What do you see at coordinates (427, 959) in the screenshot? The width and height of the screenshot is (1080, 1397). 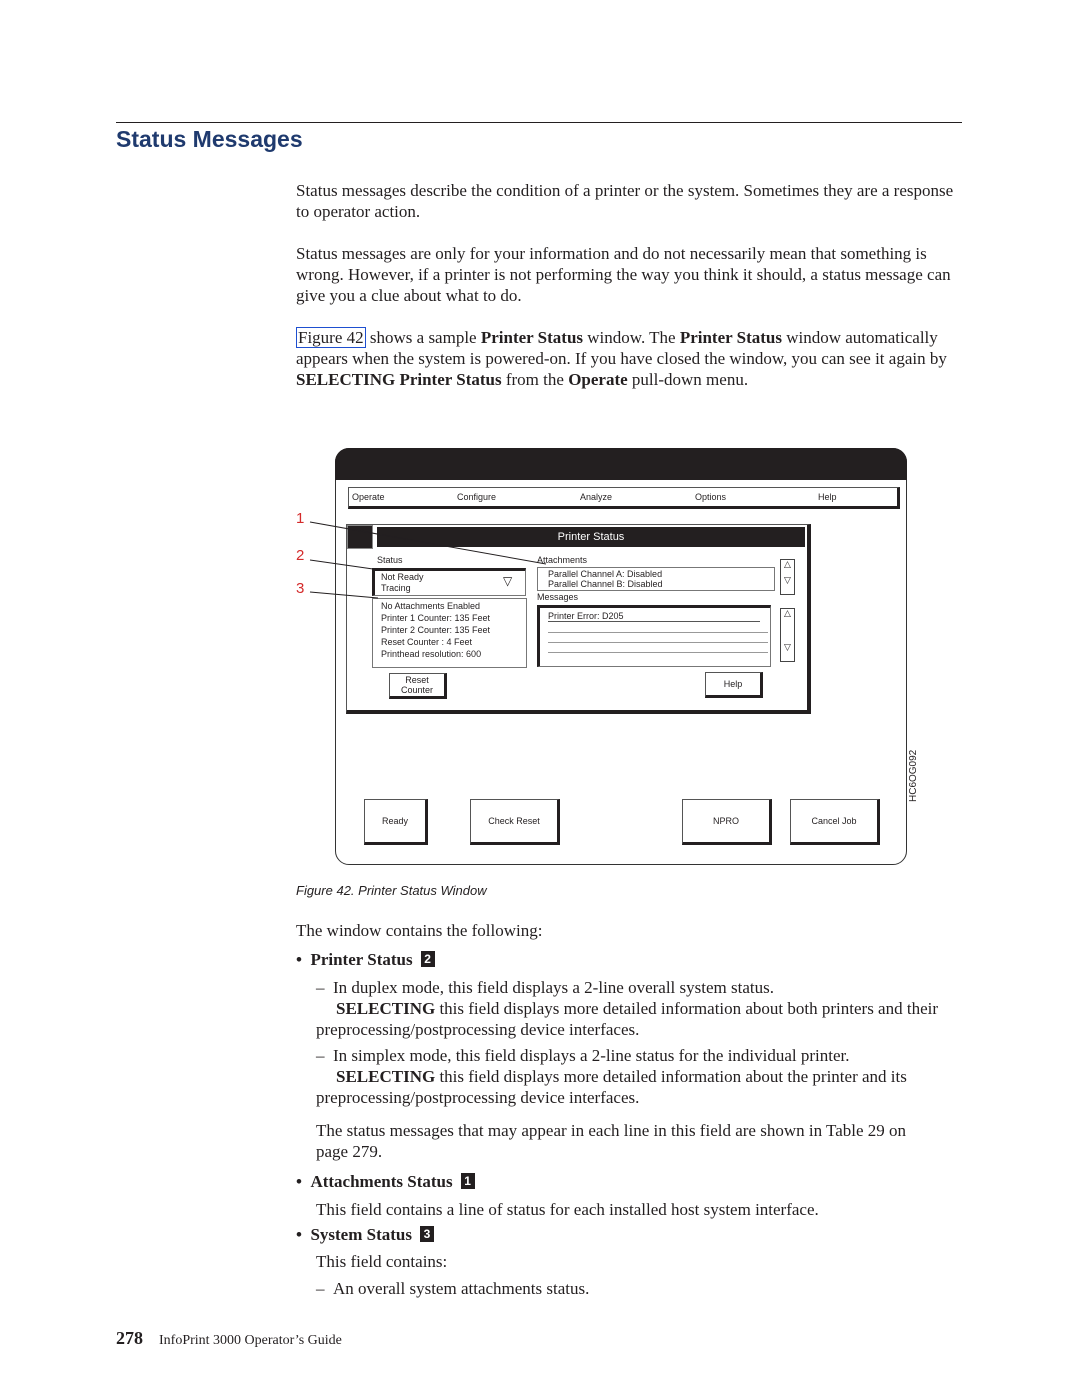 I see `callout-badge: 2` at bounding box center [427, 959].